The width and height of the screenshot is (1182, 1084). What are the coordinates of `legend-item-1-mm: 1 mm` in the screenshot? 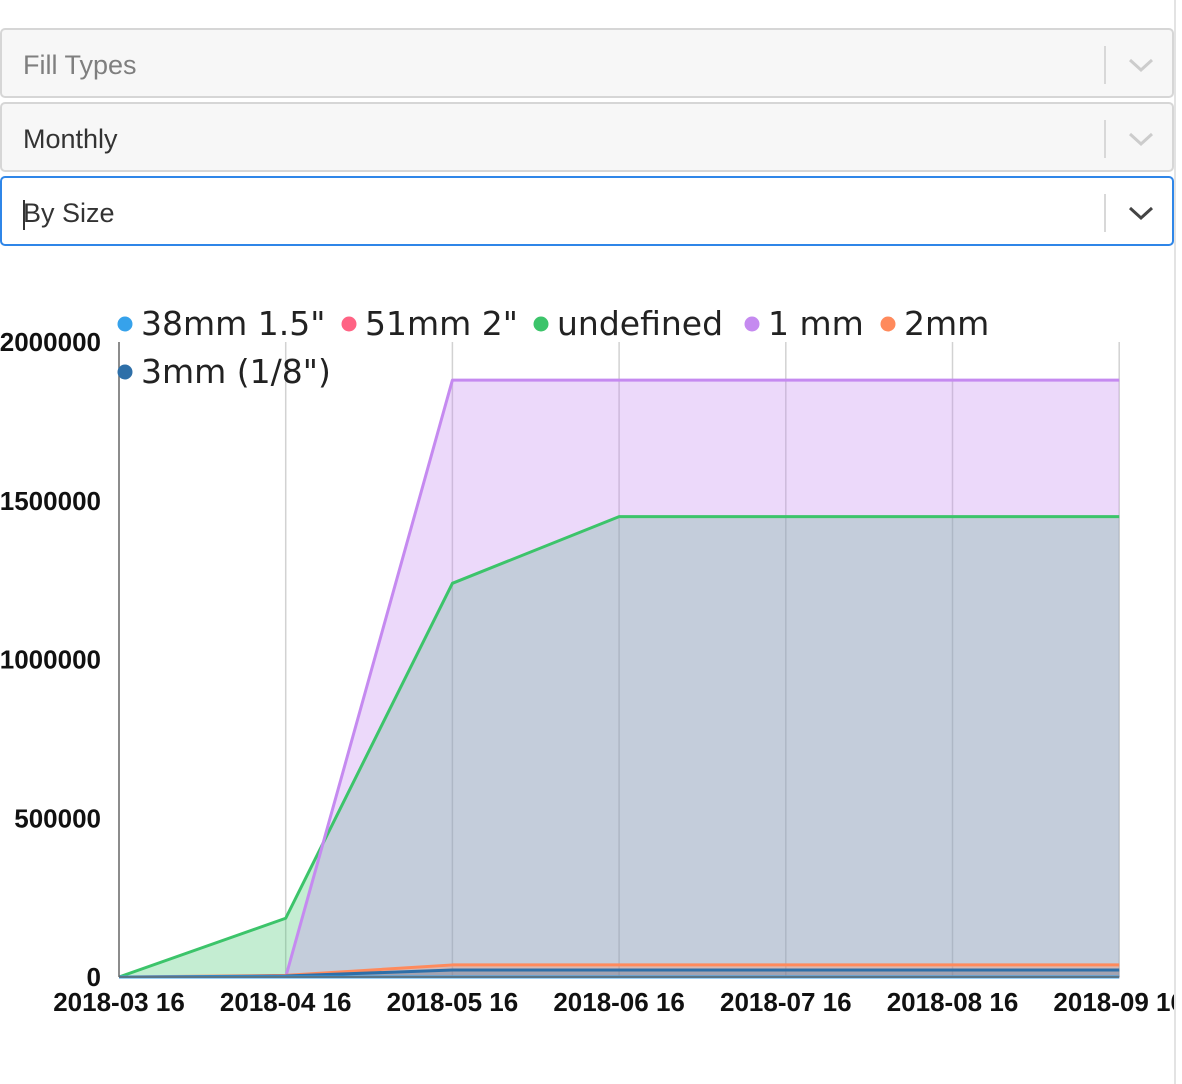 It's located at (804, 323).